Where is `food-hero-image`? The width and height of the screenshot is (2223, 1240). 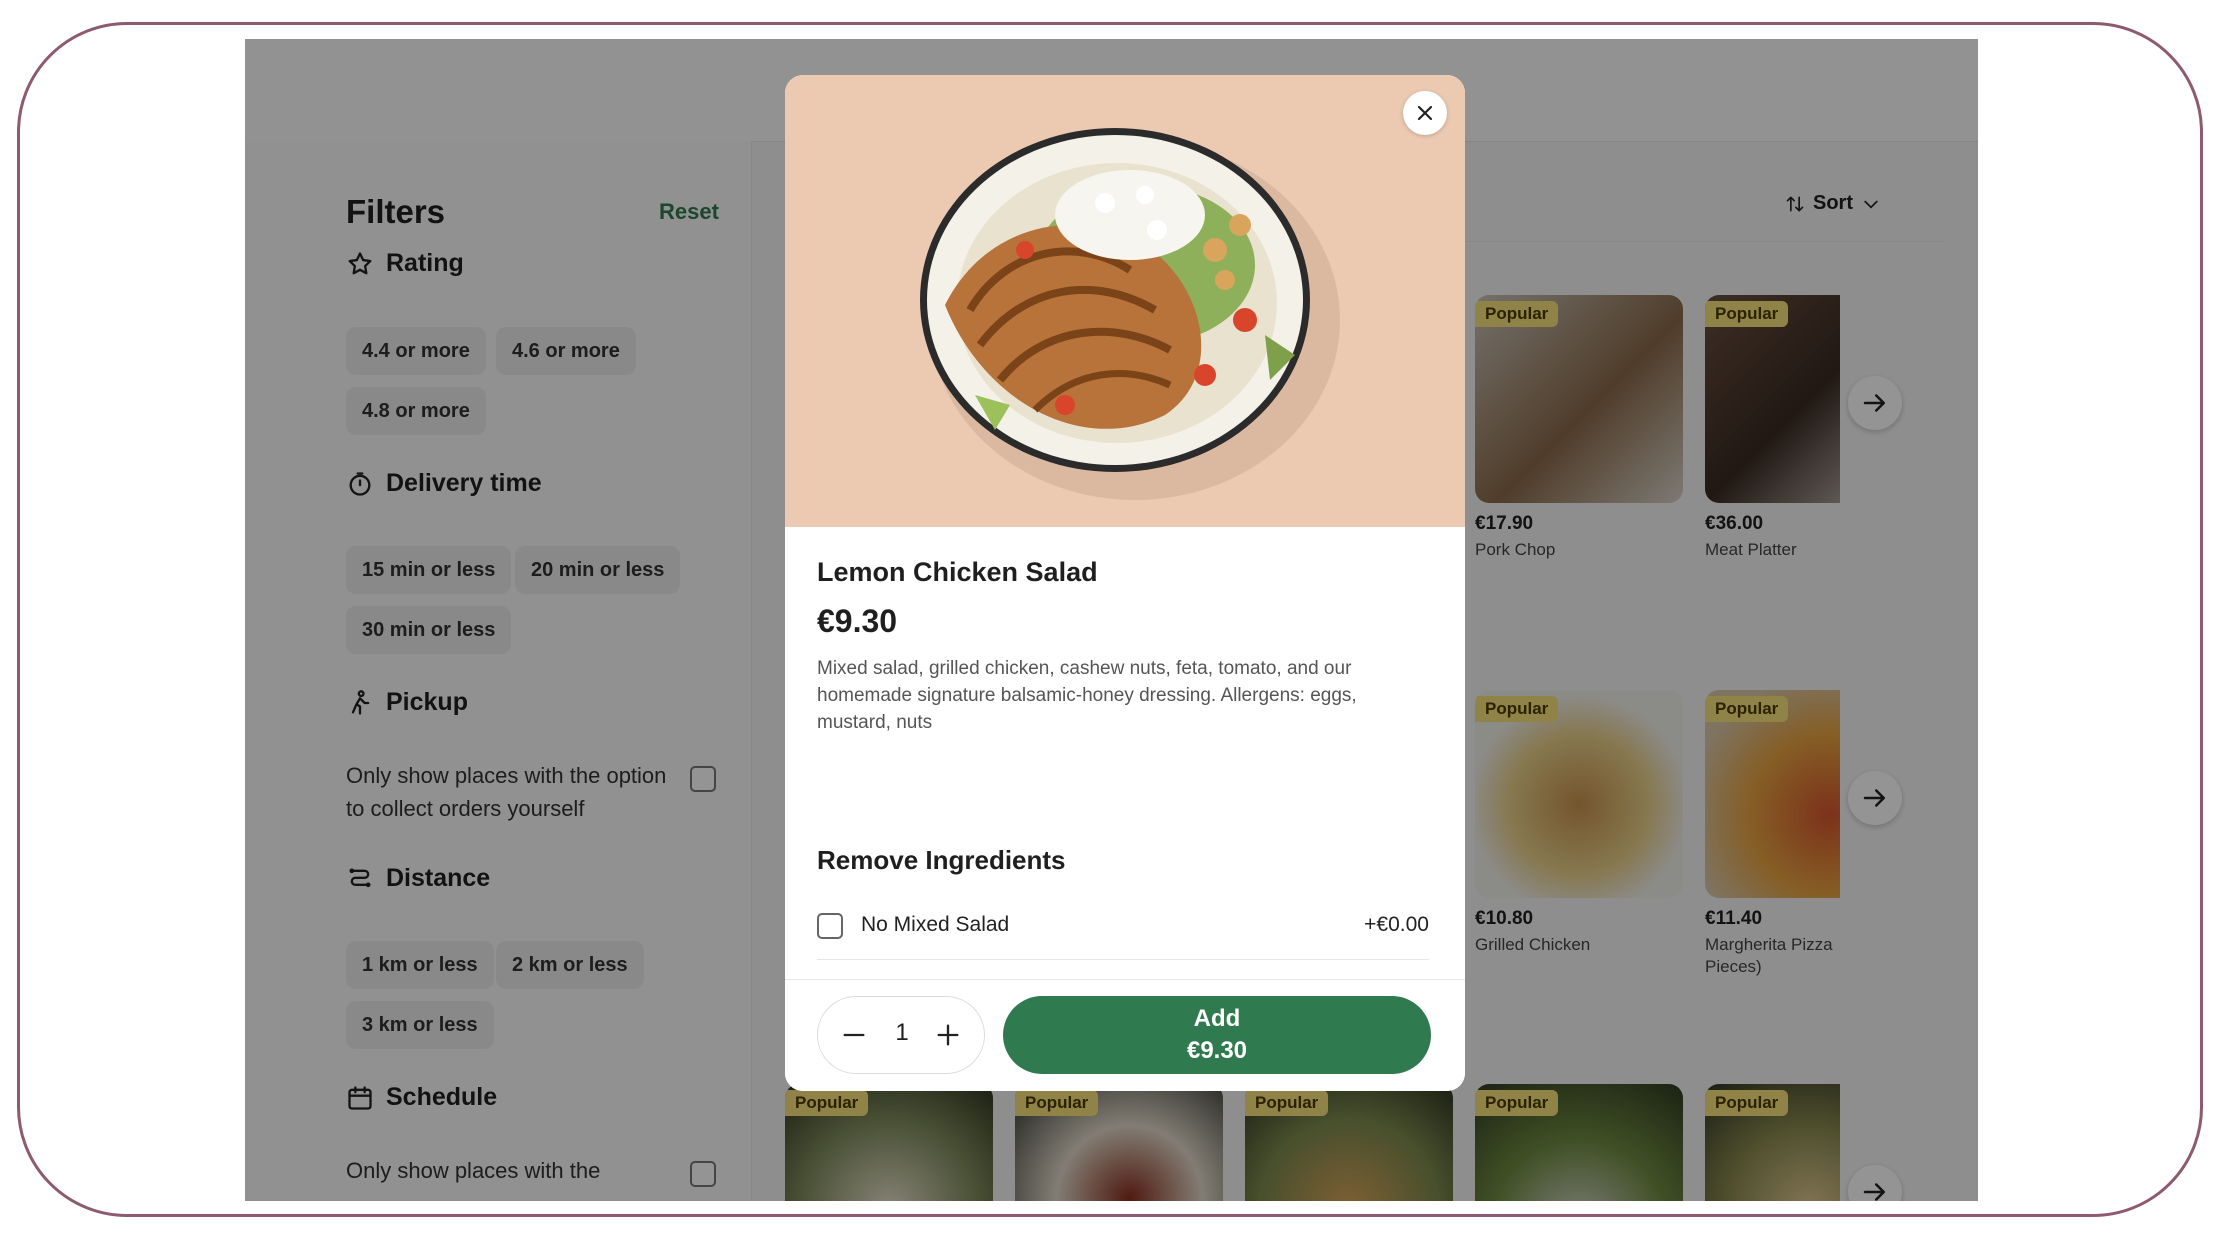
food-hero-image is located at coordinates (1125, 301).